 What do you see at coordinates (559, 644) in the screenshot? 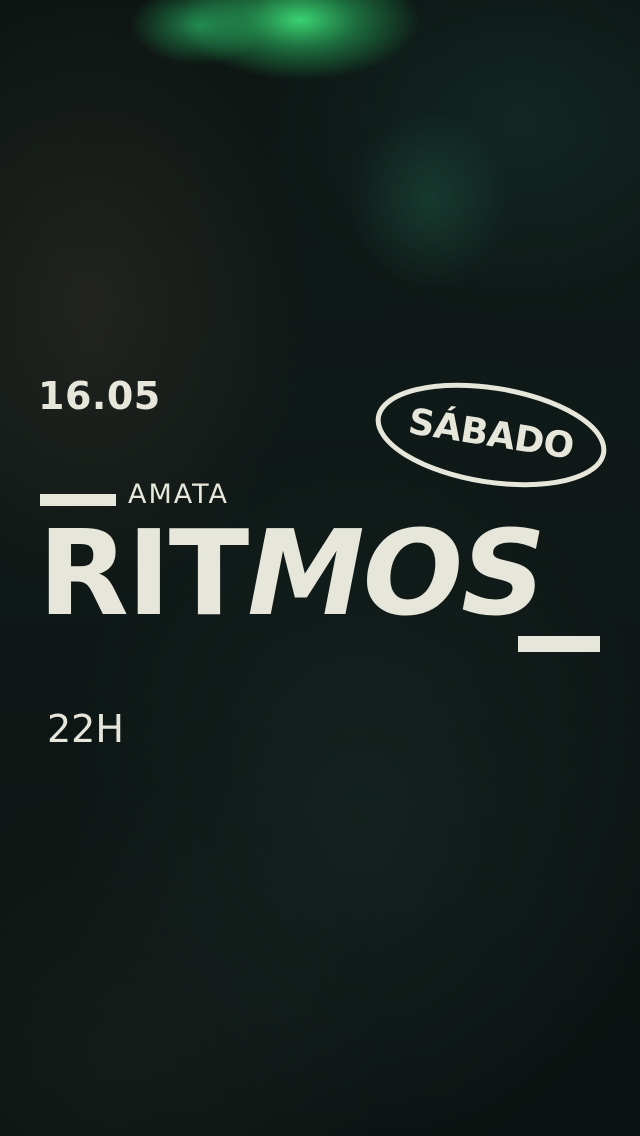
I see `brand-bar-right` at bounding box center [559, 644].